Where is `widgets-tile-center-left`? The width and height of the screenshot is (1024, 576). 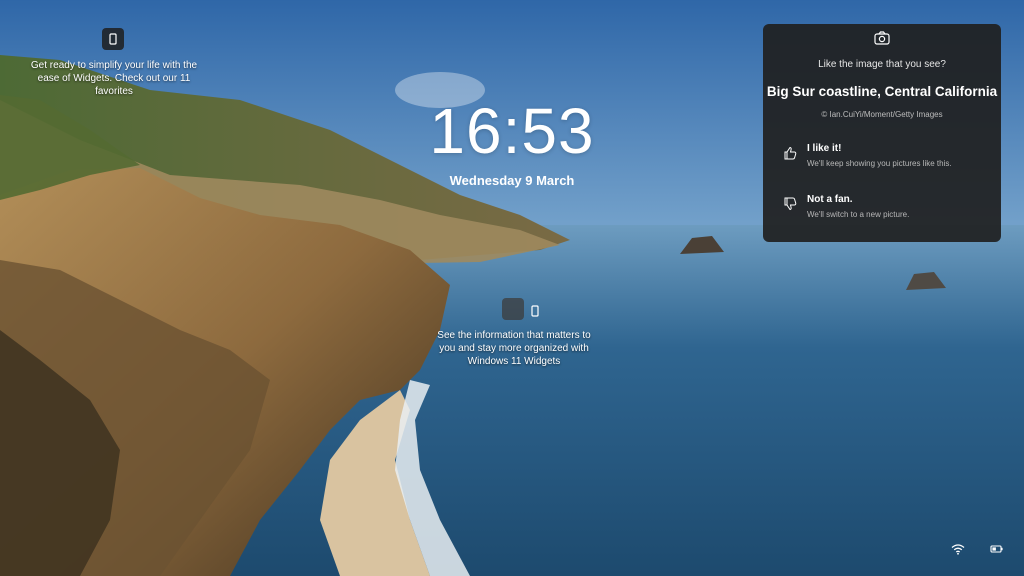 widgets-tile-center-left is located at coordinates (513, 309).